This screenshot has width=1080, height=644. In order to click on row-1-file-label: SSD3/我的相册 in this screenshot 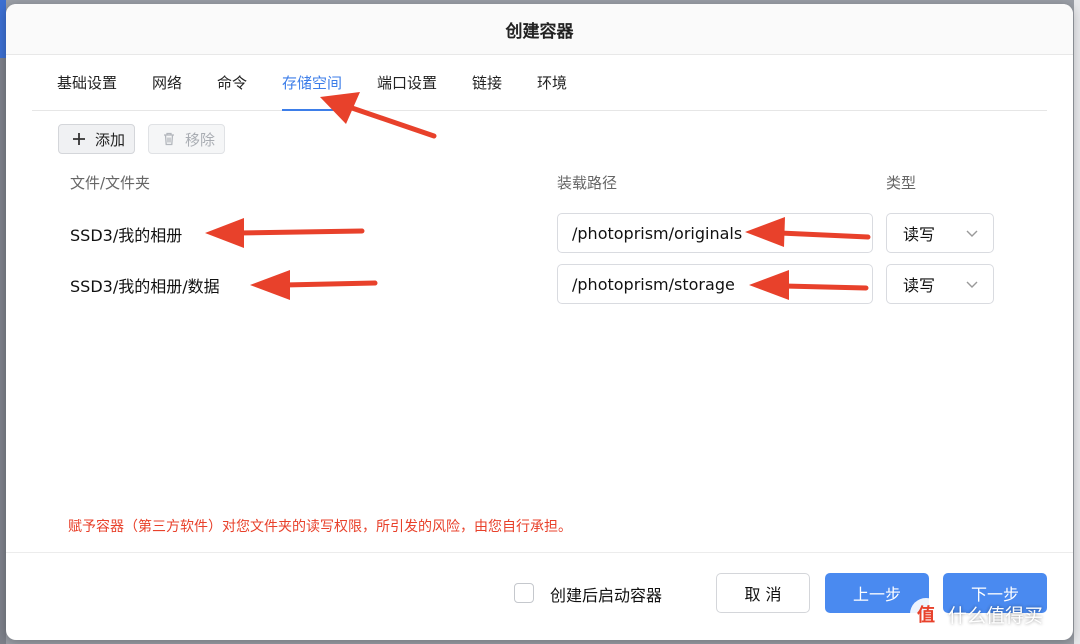, I will do `click(126, 235)`.